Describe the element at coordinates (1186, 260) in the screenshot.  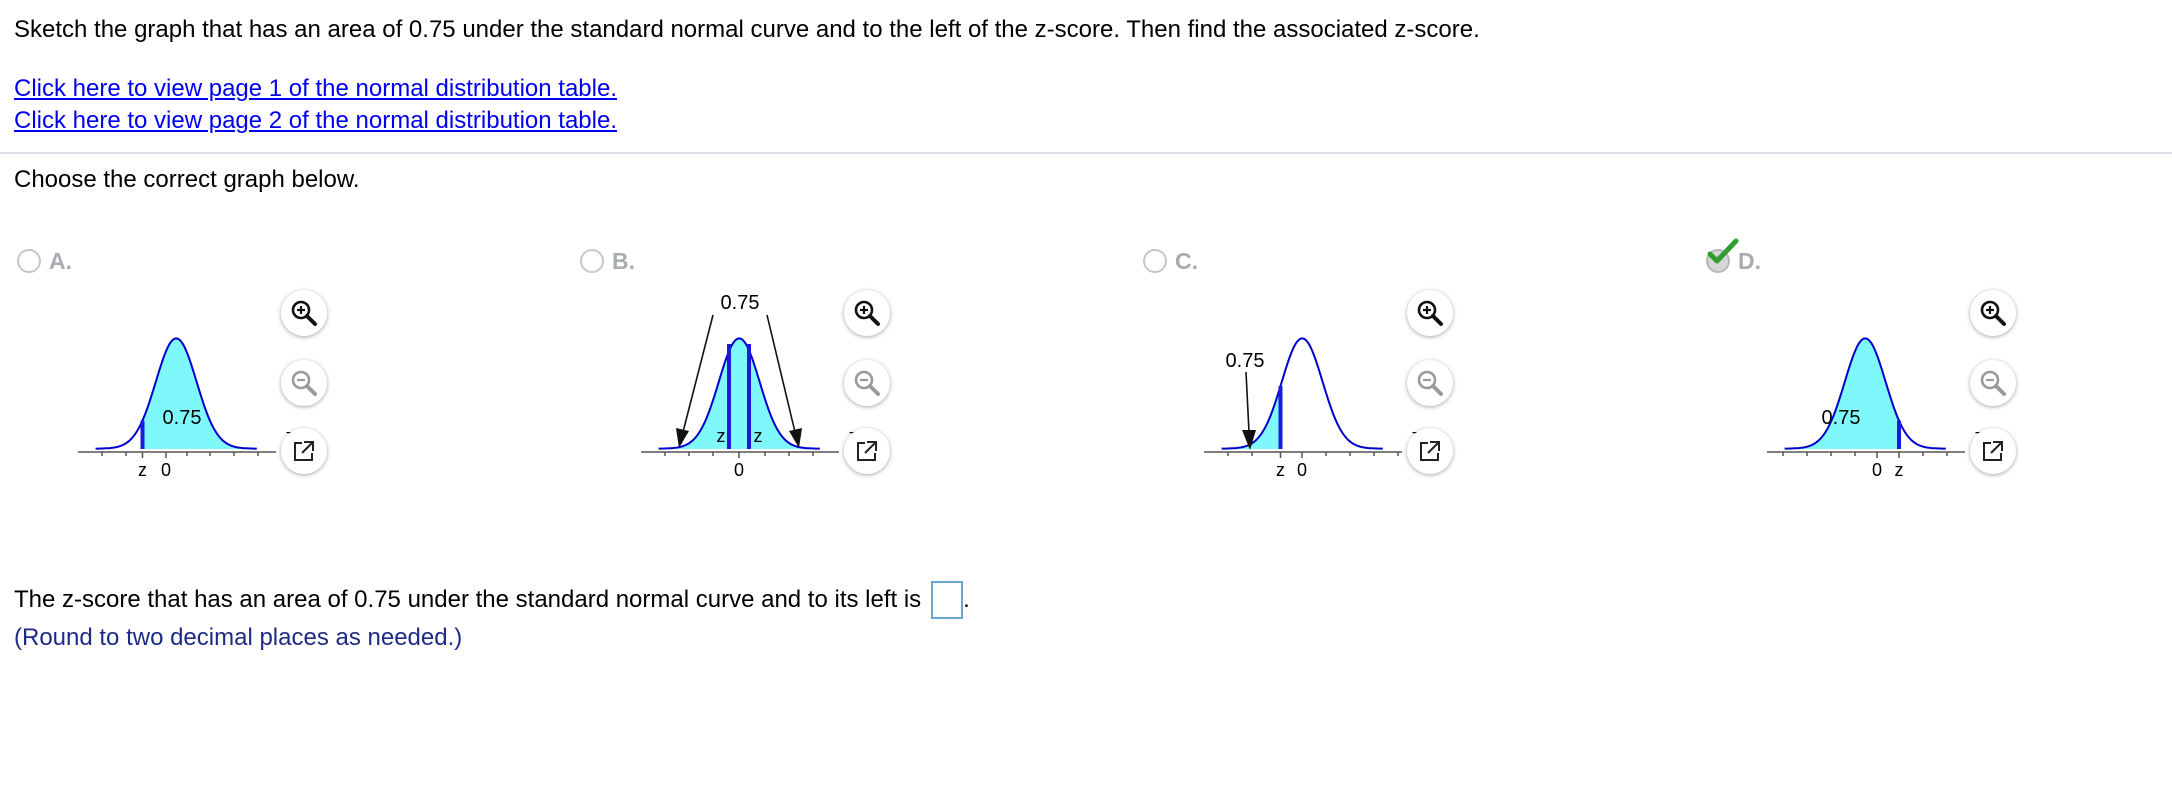
I see `option-c-letter: C.` at that location.